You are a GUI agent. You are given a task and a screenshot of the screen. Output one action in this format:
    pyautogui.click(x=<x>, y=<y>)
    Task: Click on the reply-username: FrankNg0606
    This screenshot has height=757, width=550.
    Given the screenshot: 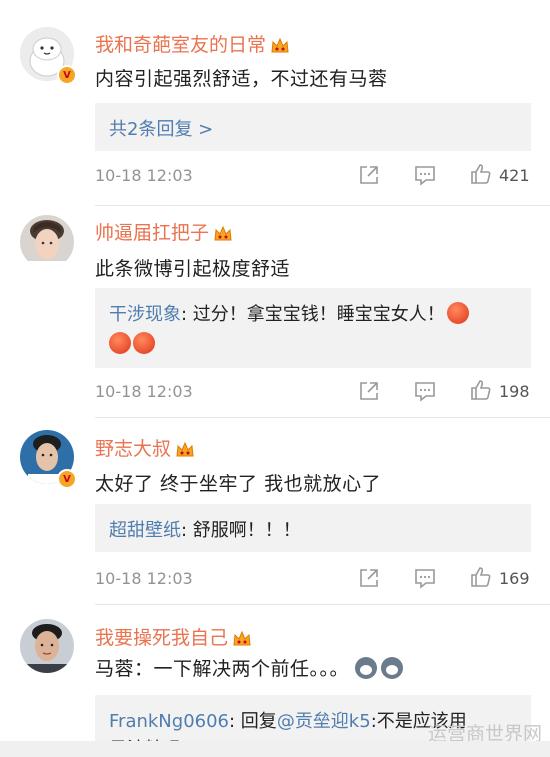 What is the action you would take?
    pyautogui.click(x=169, y=721)
    